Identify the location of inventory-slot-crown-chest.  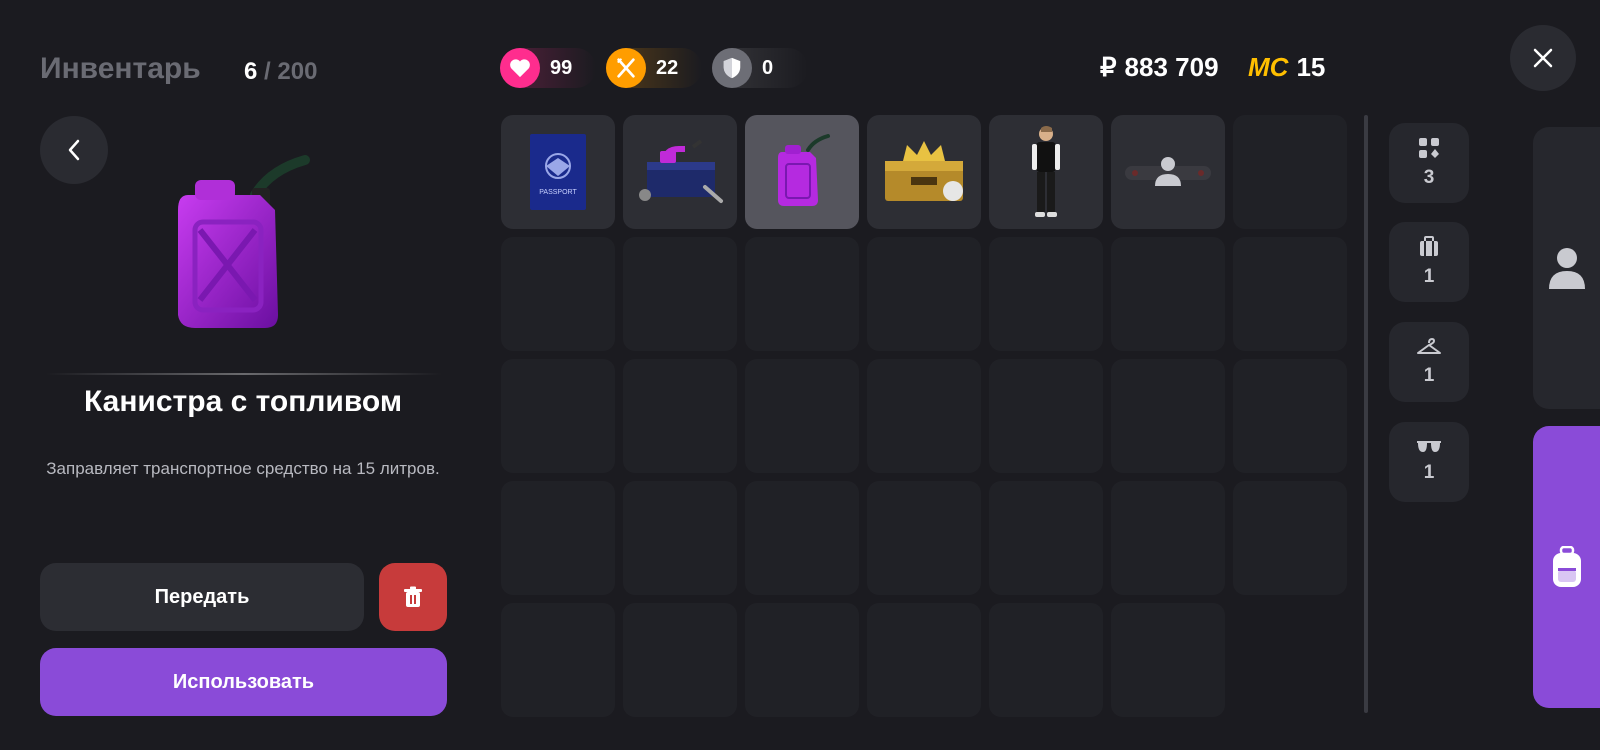
(924, 172).